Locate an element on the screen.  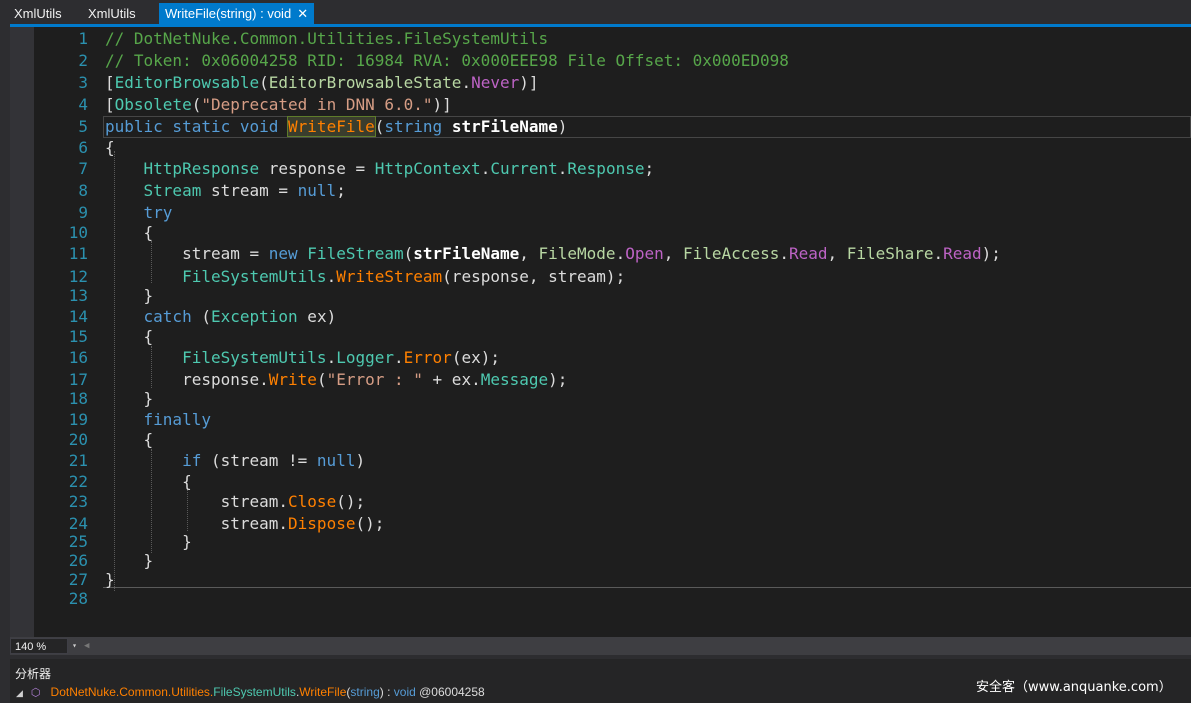
code-token: WriteFile is located at coordinates (331, 126).